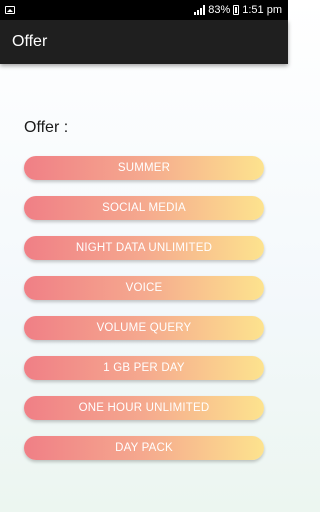 The width and height of the screenshot is (320, 512). Describe the element at coordinates (144, 328) in the screenshot. I see `offer-button-volume-query: VOLUME QUERY` at that location.